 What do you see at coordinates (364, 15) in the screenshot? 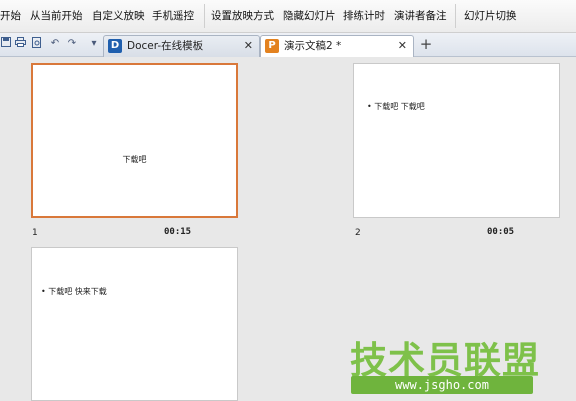
I see `ribbon-rehearse-timing-button: 排练计时` at bounding box center [364, 15].